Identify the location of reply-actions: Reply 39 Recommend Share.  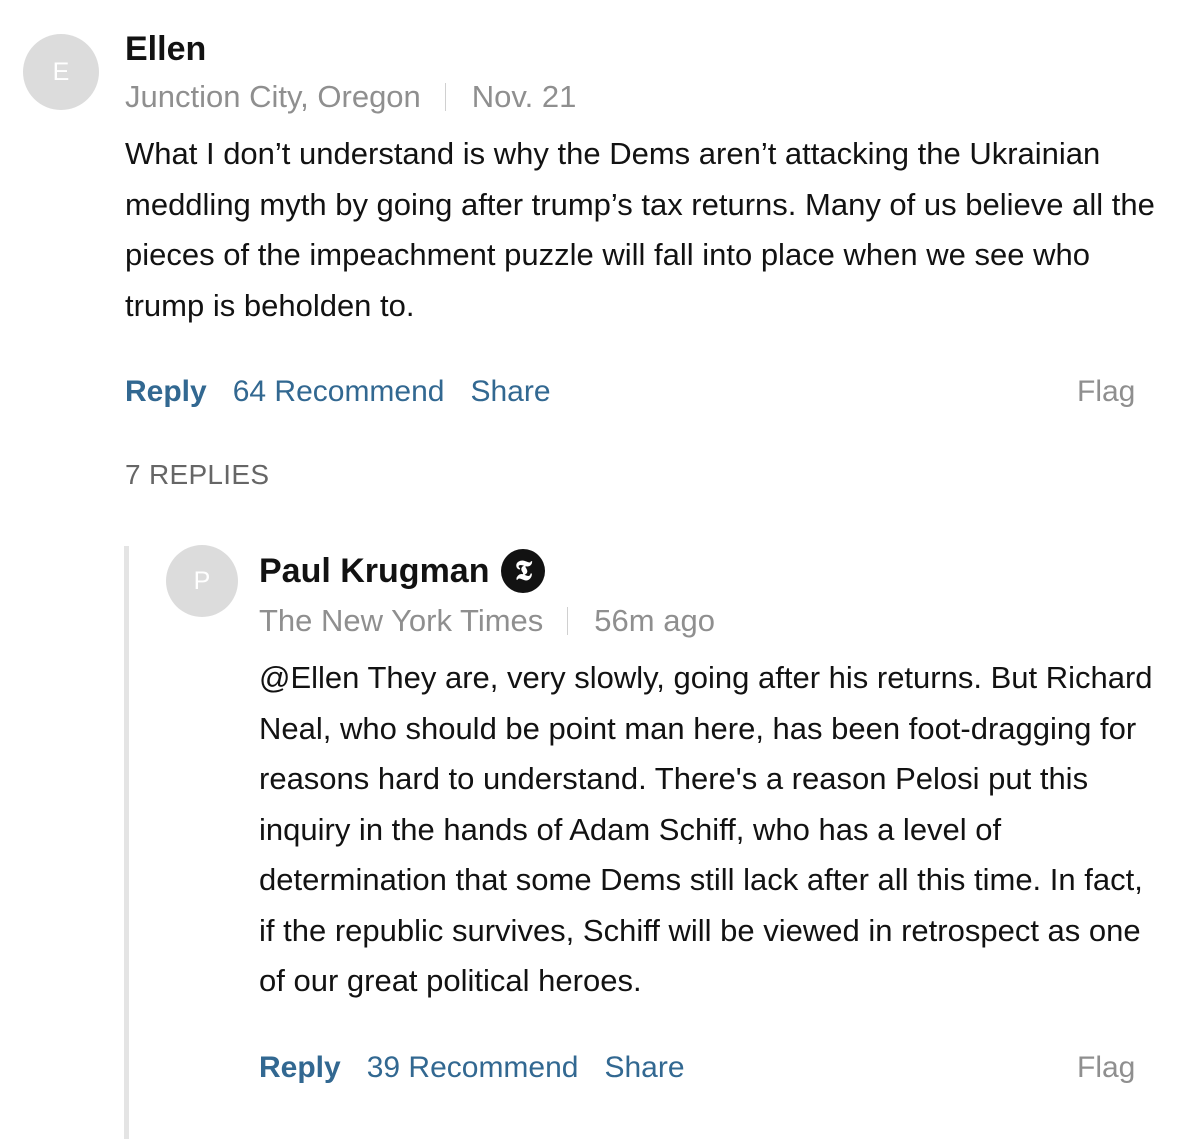
(472, 1068).